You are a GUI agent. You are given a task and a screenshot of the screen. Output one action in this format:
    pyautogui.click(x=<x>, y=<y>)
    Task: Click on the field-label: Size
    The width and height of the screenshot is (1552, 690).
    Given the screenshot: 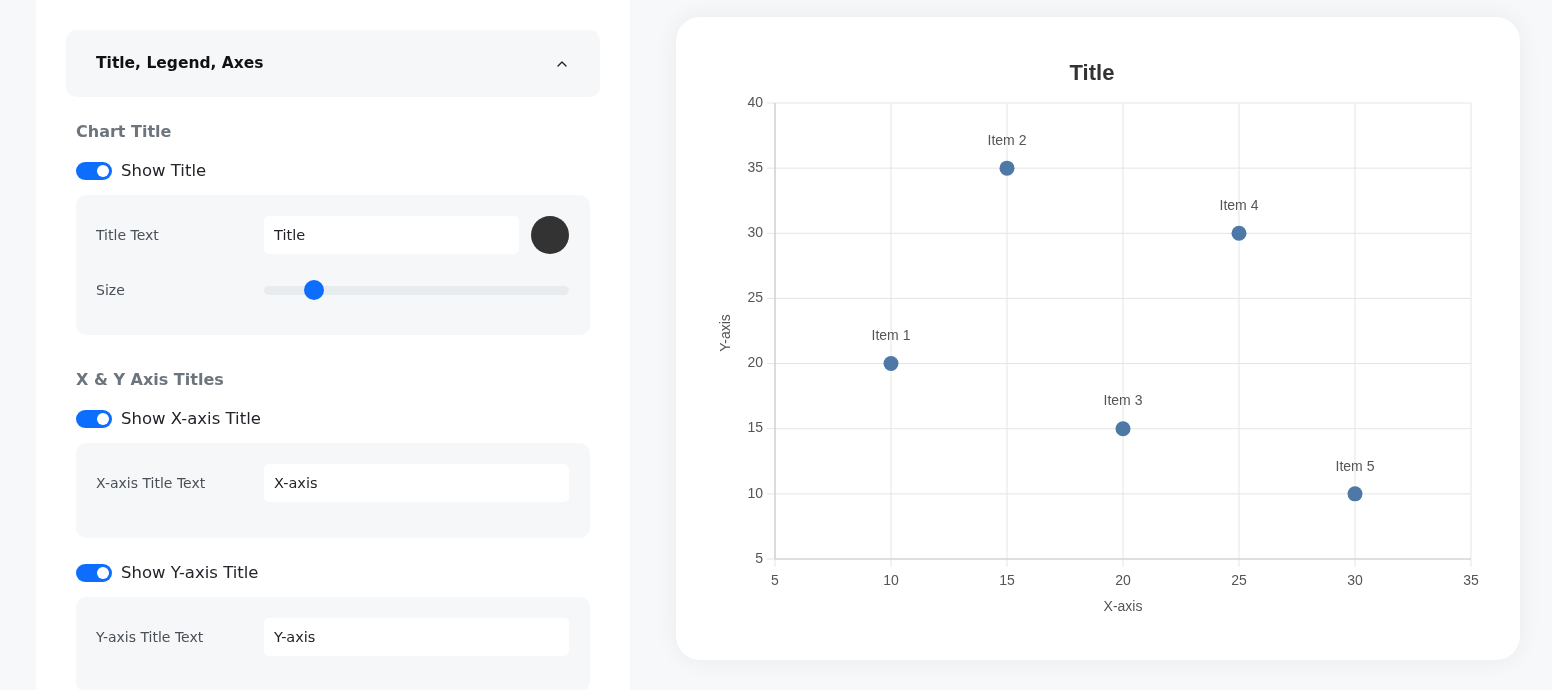 What is the action you would take?
    pyautogui.click(x=111, y=290)
    